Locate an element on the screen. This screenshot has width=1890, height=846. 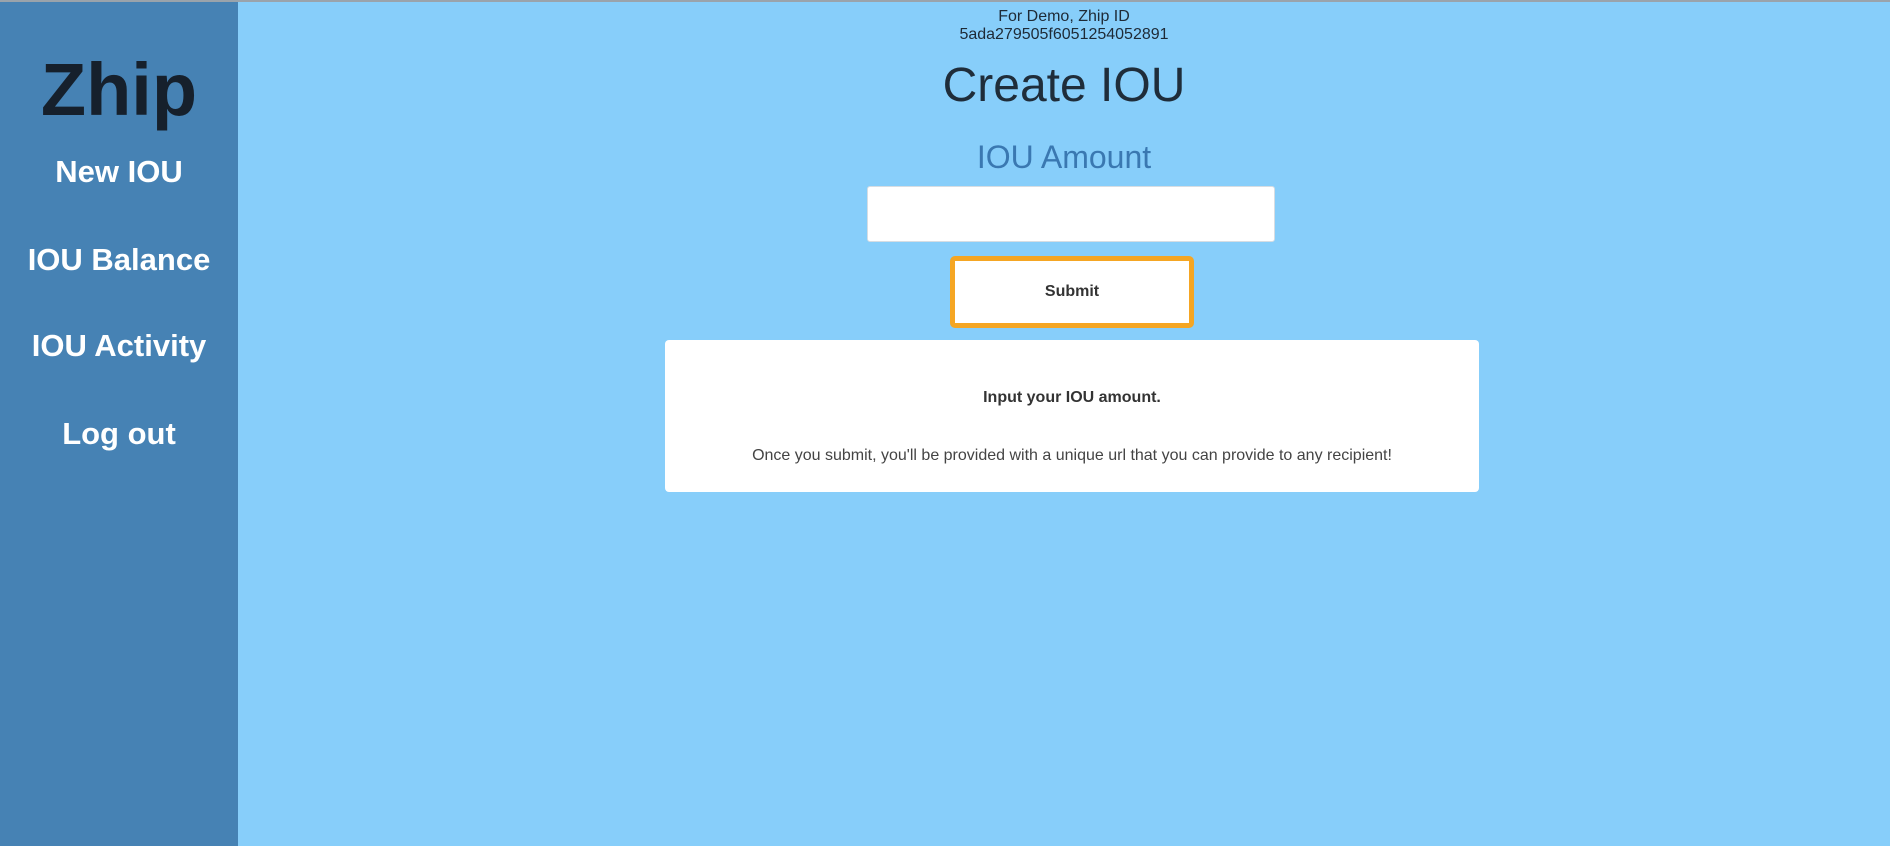
nav-item-iou-balance: IOU Balance is located at coordinates (119, 260).